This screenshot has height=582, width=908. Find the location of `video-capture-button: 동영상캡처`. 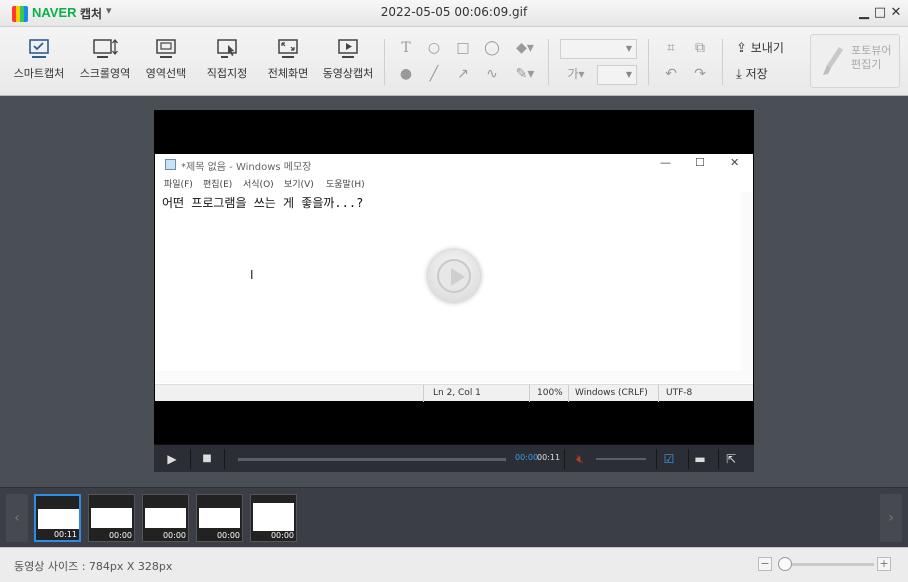

video-capture-button: 동영상캡처 is located at coordinates (348, 59).